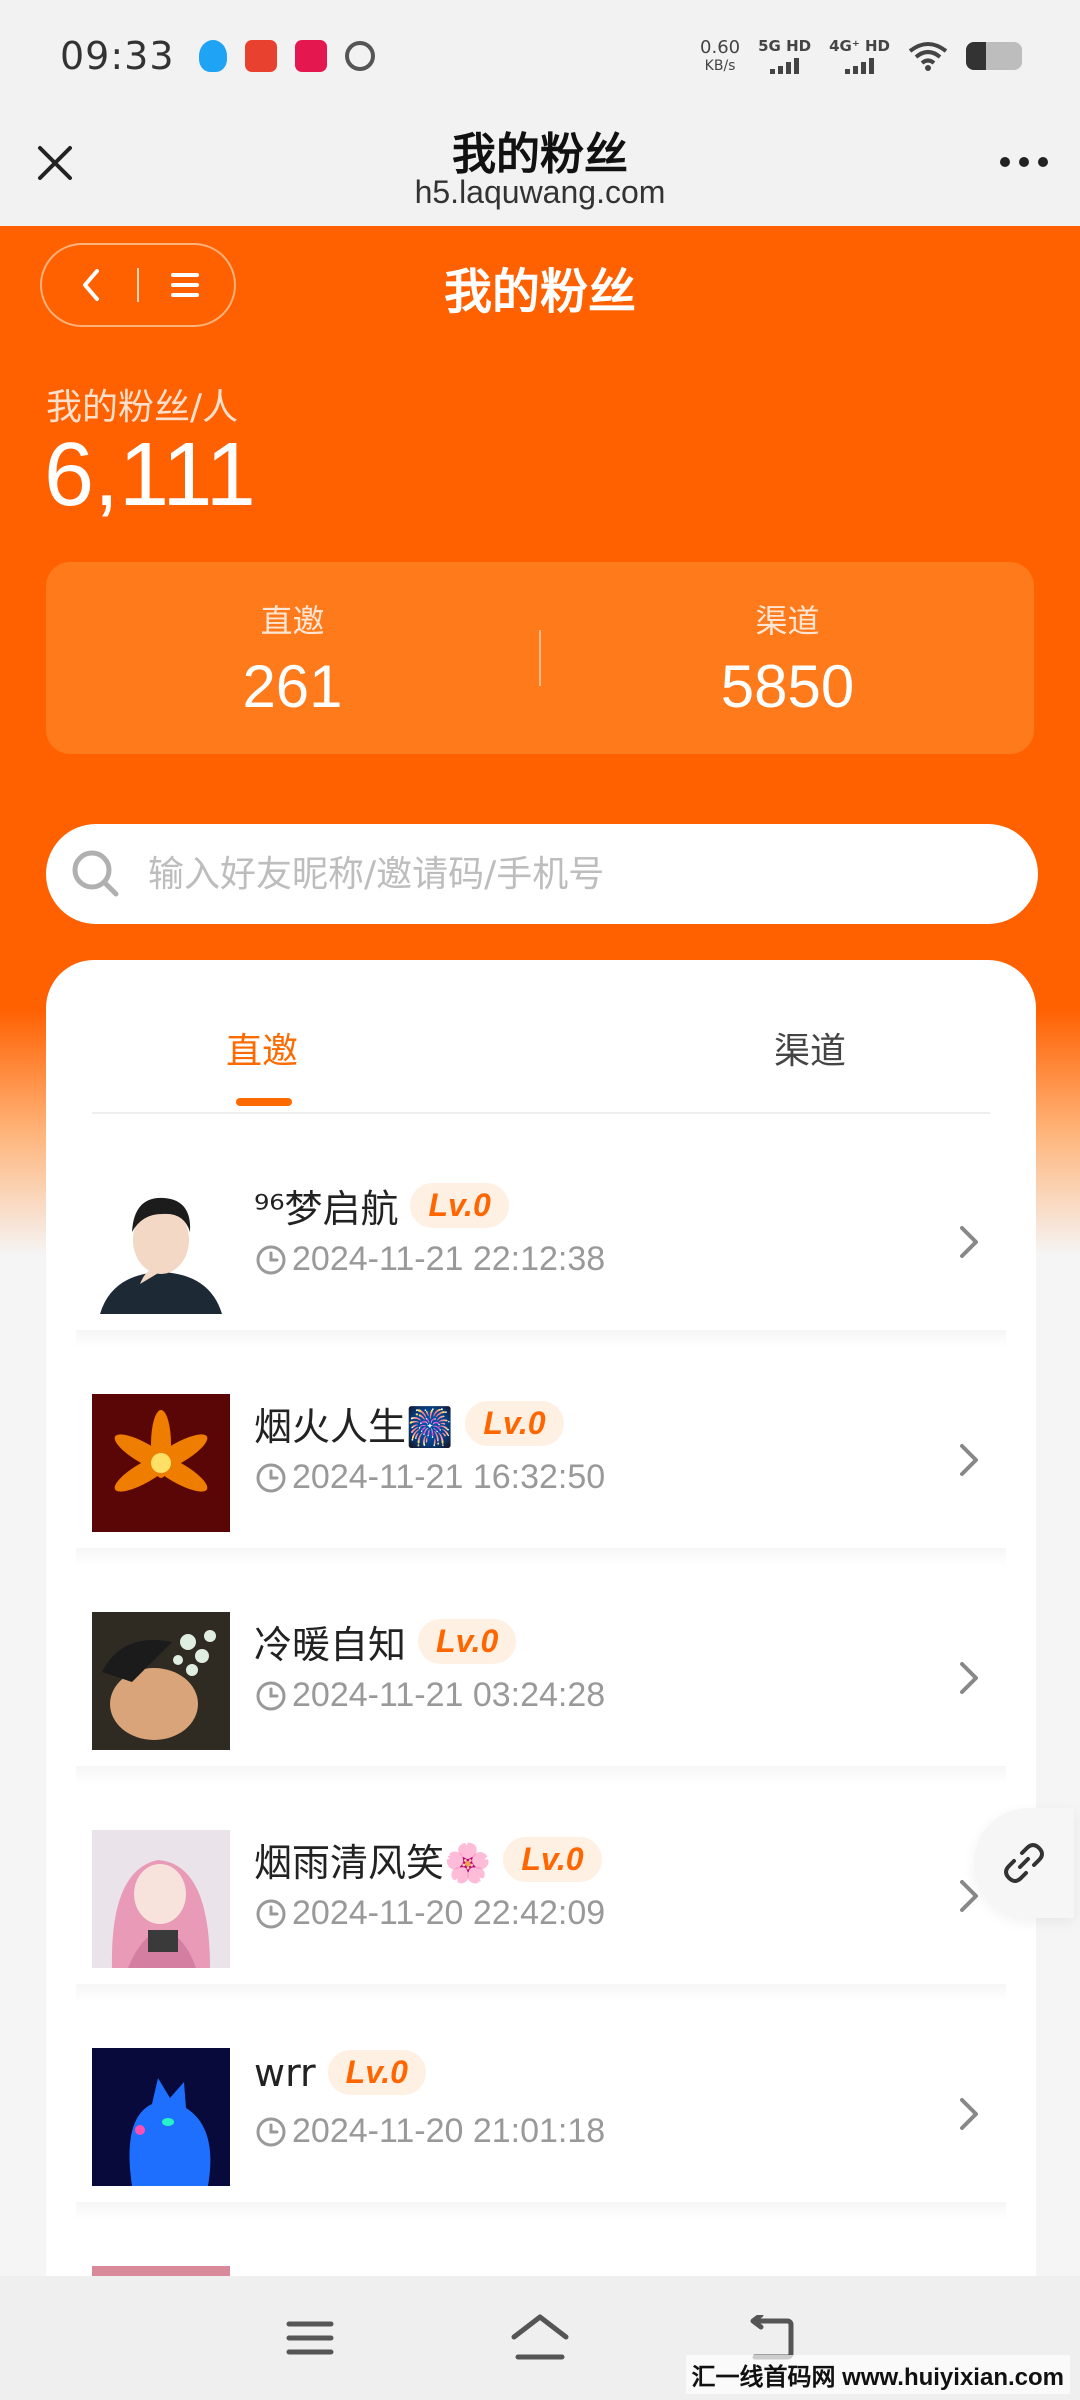 The height and width of the screenshot is (2400, 1080). I want to click on fan-name: 冷暖自知 Lv.0, so click(385, 1641).